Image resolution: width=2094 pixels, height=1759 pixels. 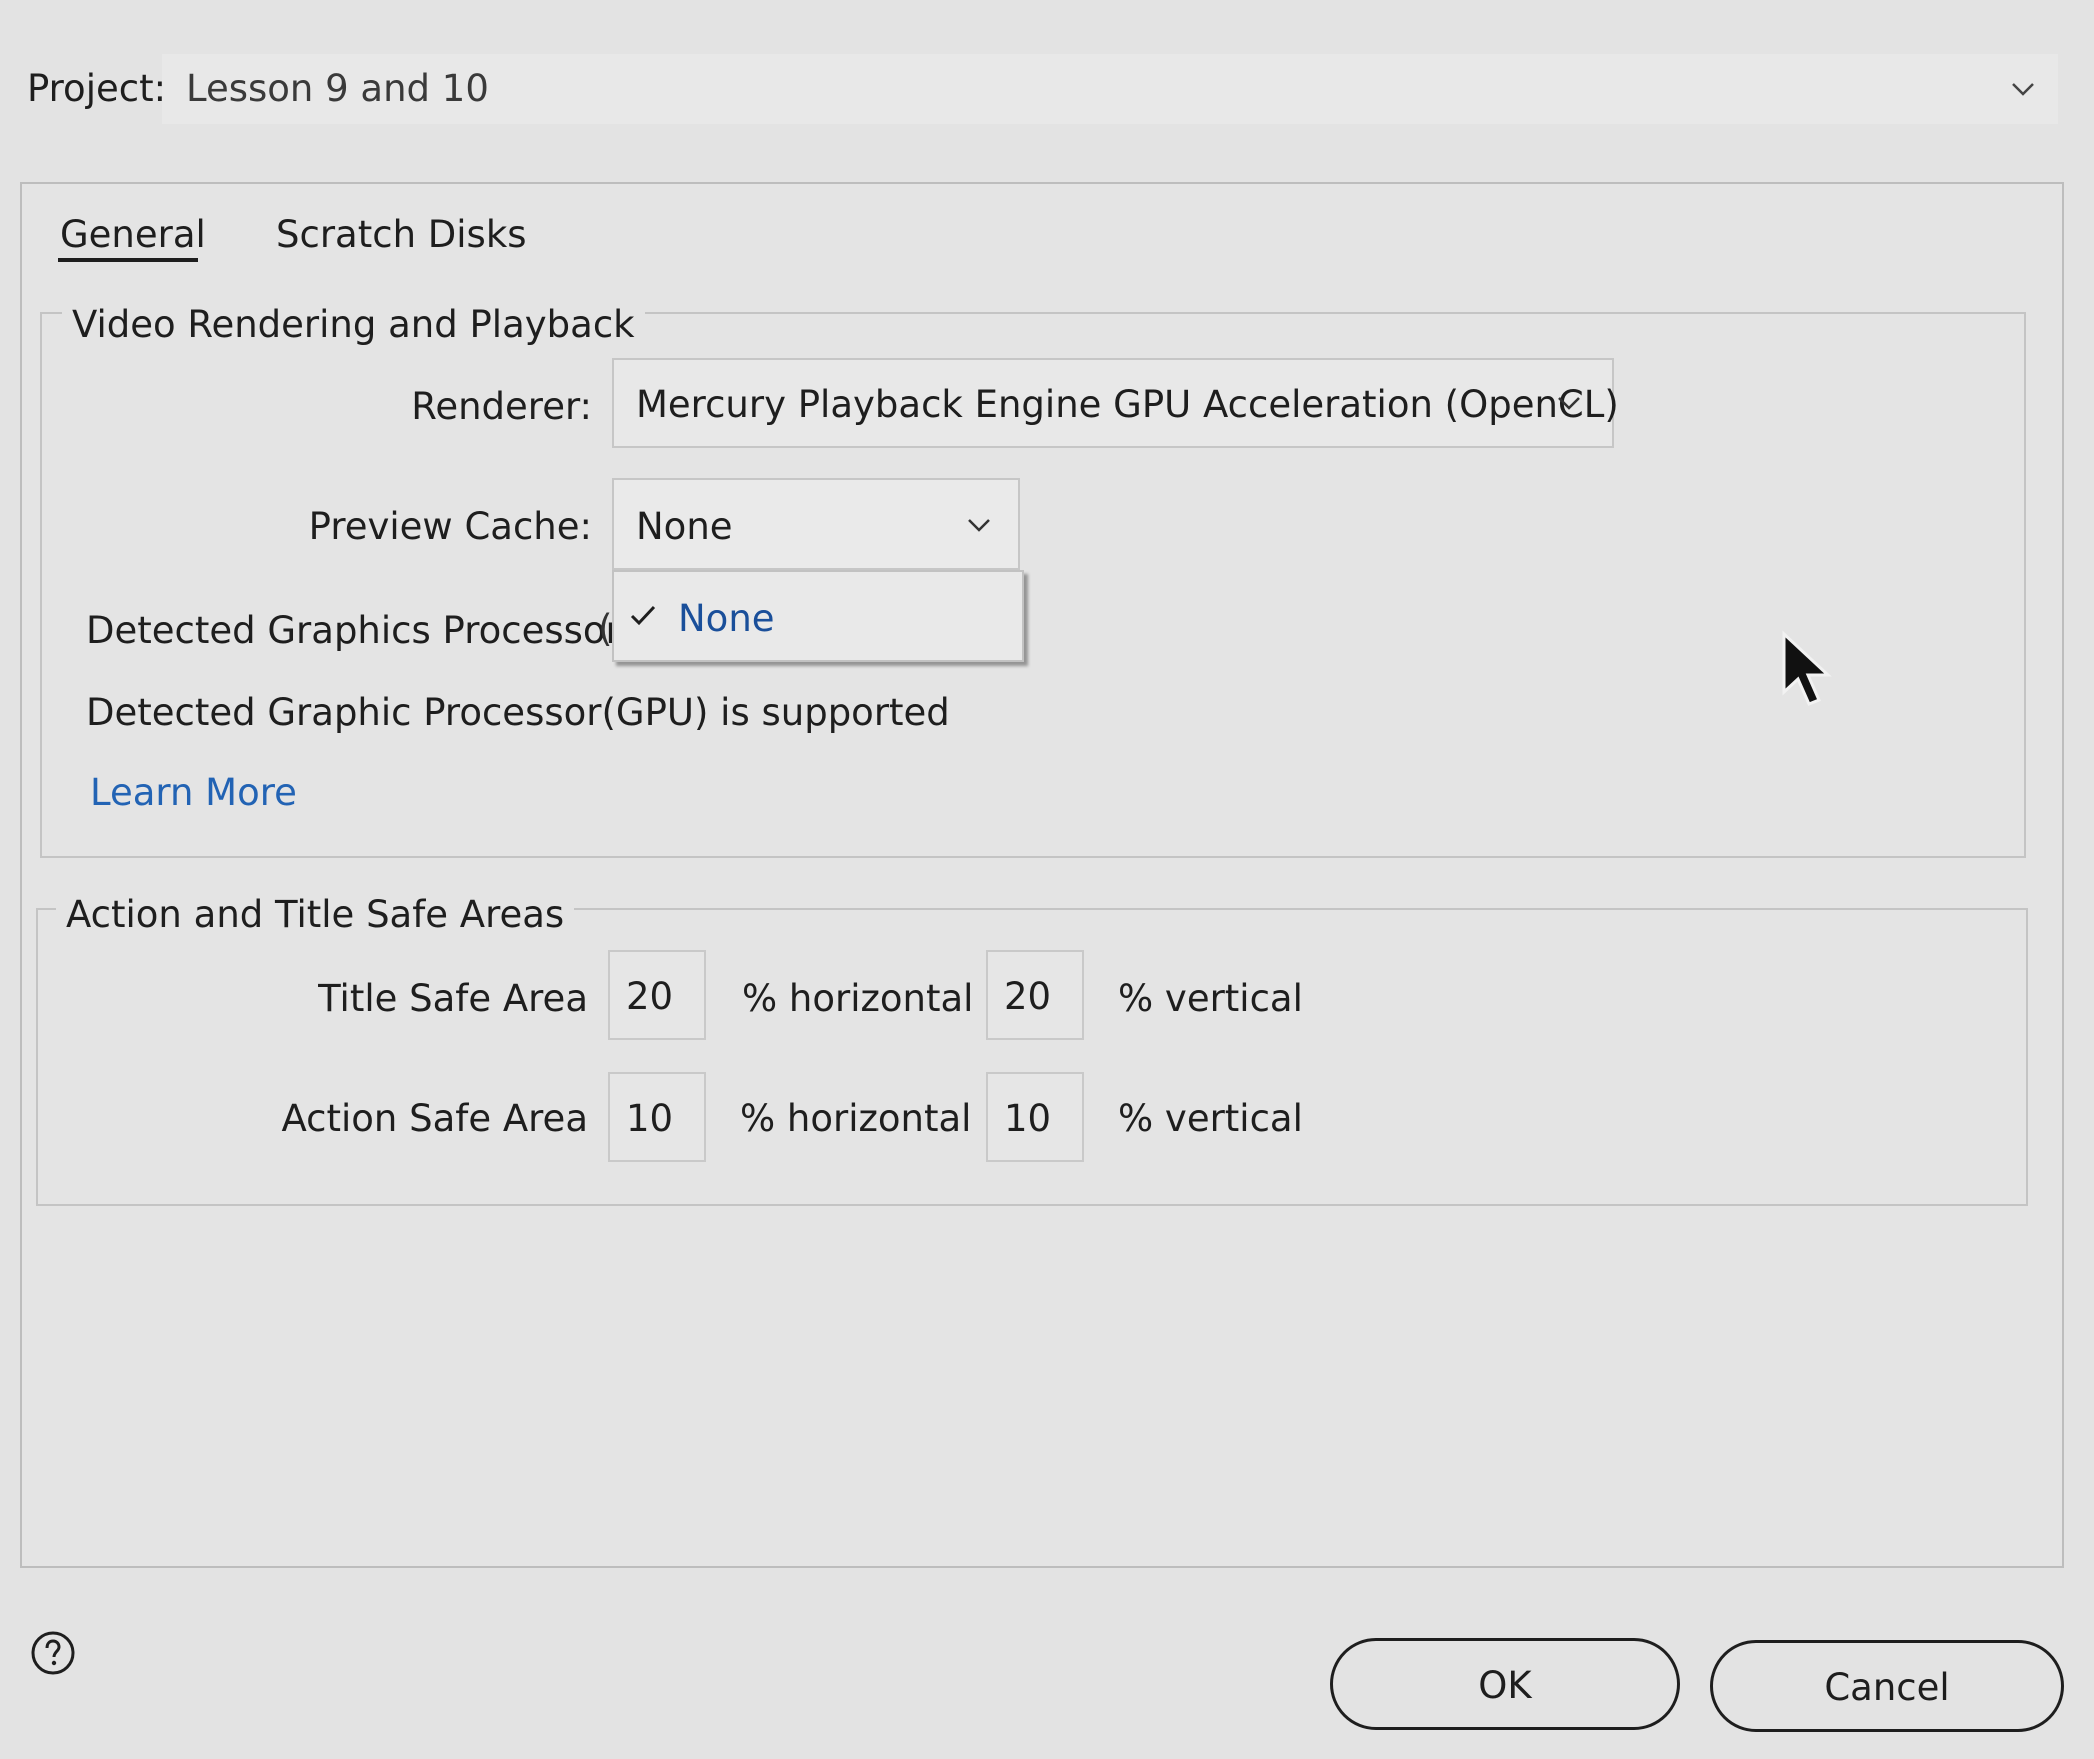 What do you see at coordinates (450, 526) in the screenshot?
I see `preview-cache-label: Preview Cache:` at bounding box center [450, 526].